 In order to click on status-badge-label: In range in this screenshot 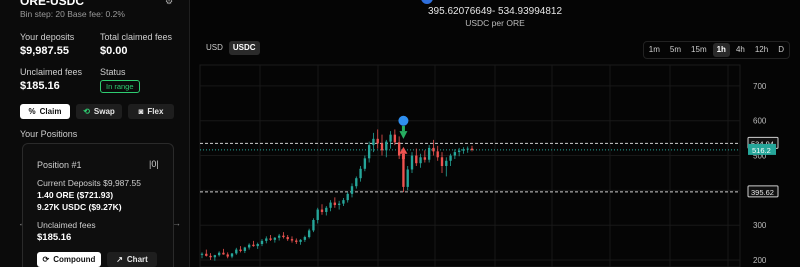, I will do `click(120, 86)`.